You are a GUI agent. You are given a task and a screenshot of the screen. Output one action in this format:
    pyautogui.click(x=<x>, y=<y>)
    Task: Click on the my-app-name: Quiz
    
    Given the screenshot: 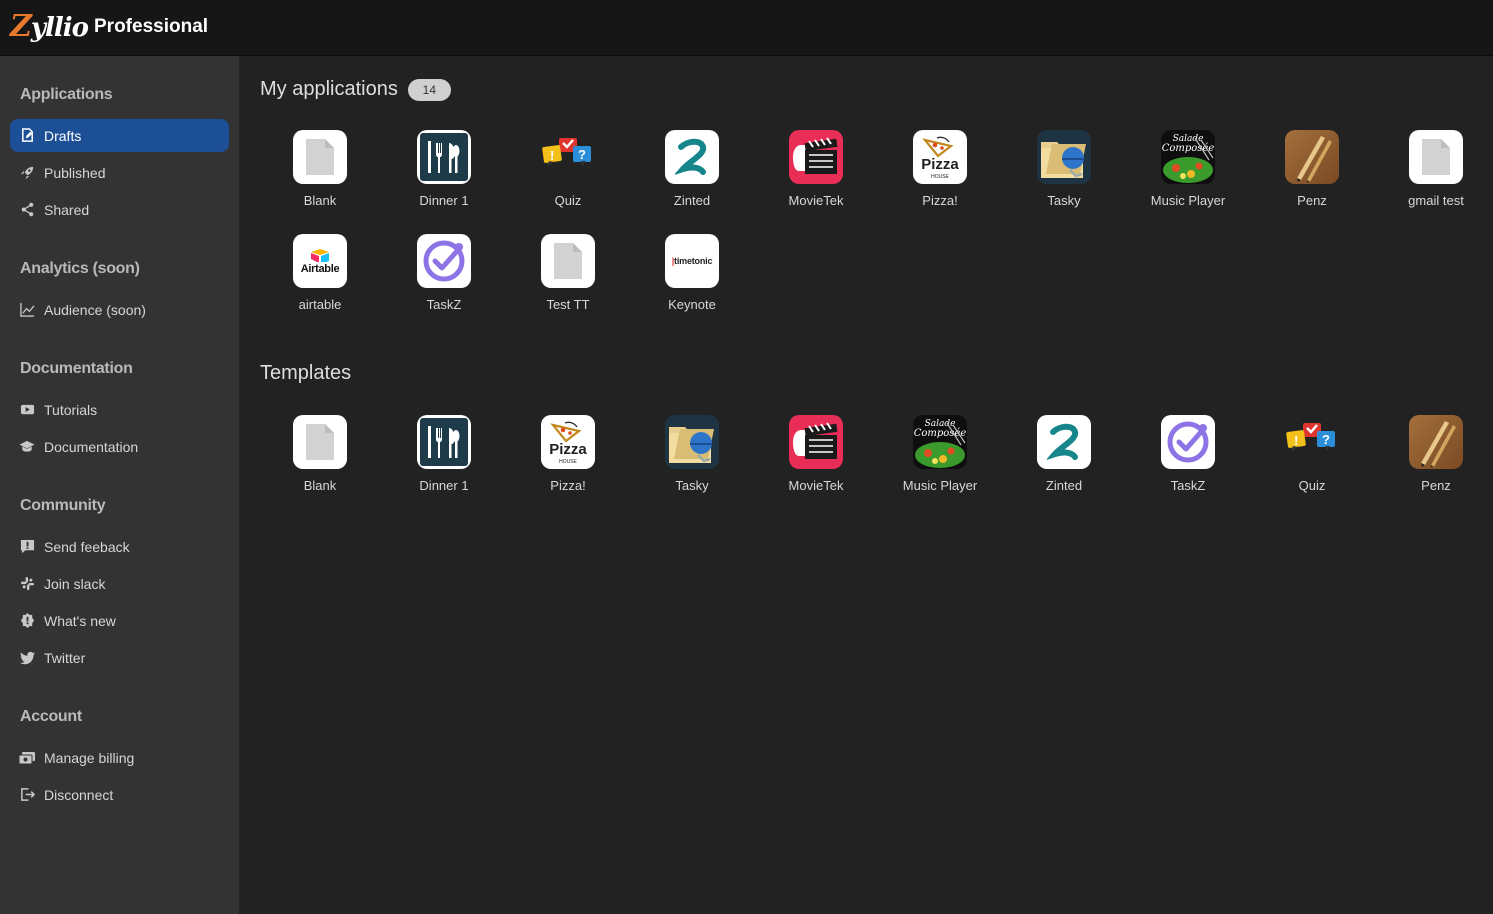 What is the action you would take?
    pyautogui.click(x=568, y=200)
    